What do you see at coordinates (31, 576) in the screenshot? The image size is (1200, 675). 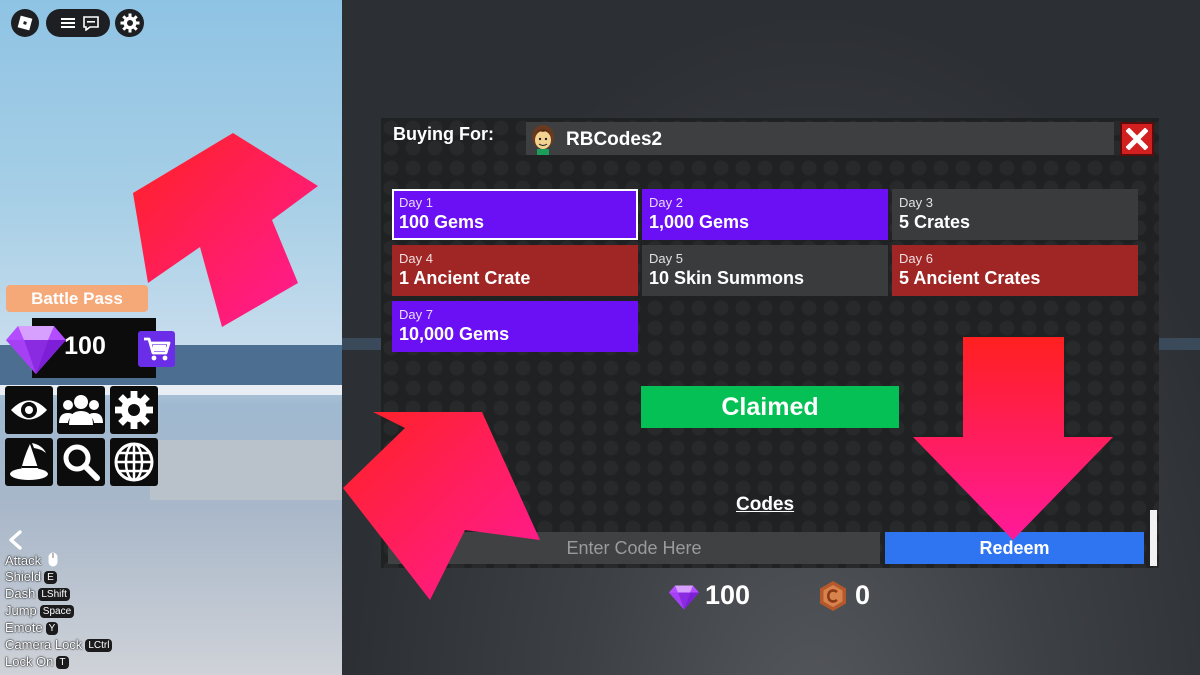 I see `control-row-shield: Shield E` at bounding box center [31, 576].